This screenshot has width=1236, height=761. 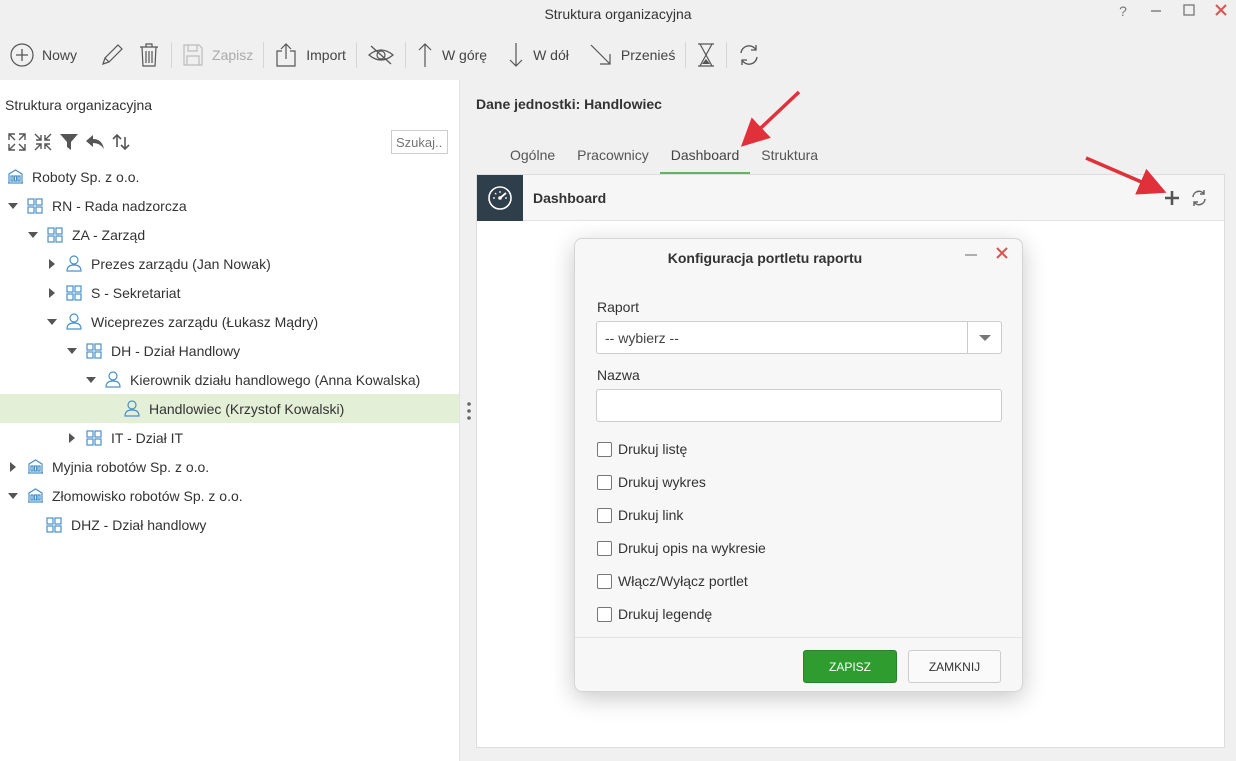 I want to click on name-field, so click(x=799, y=405).